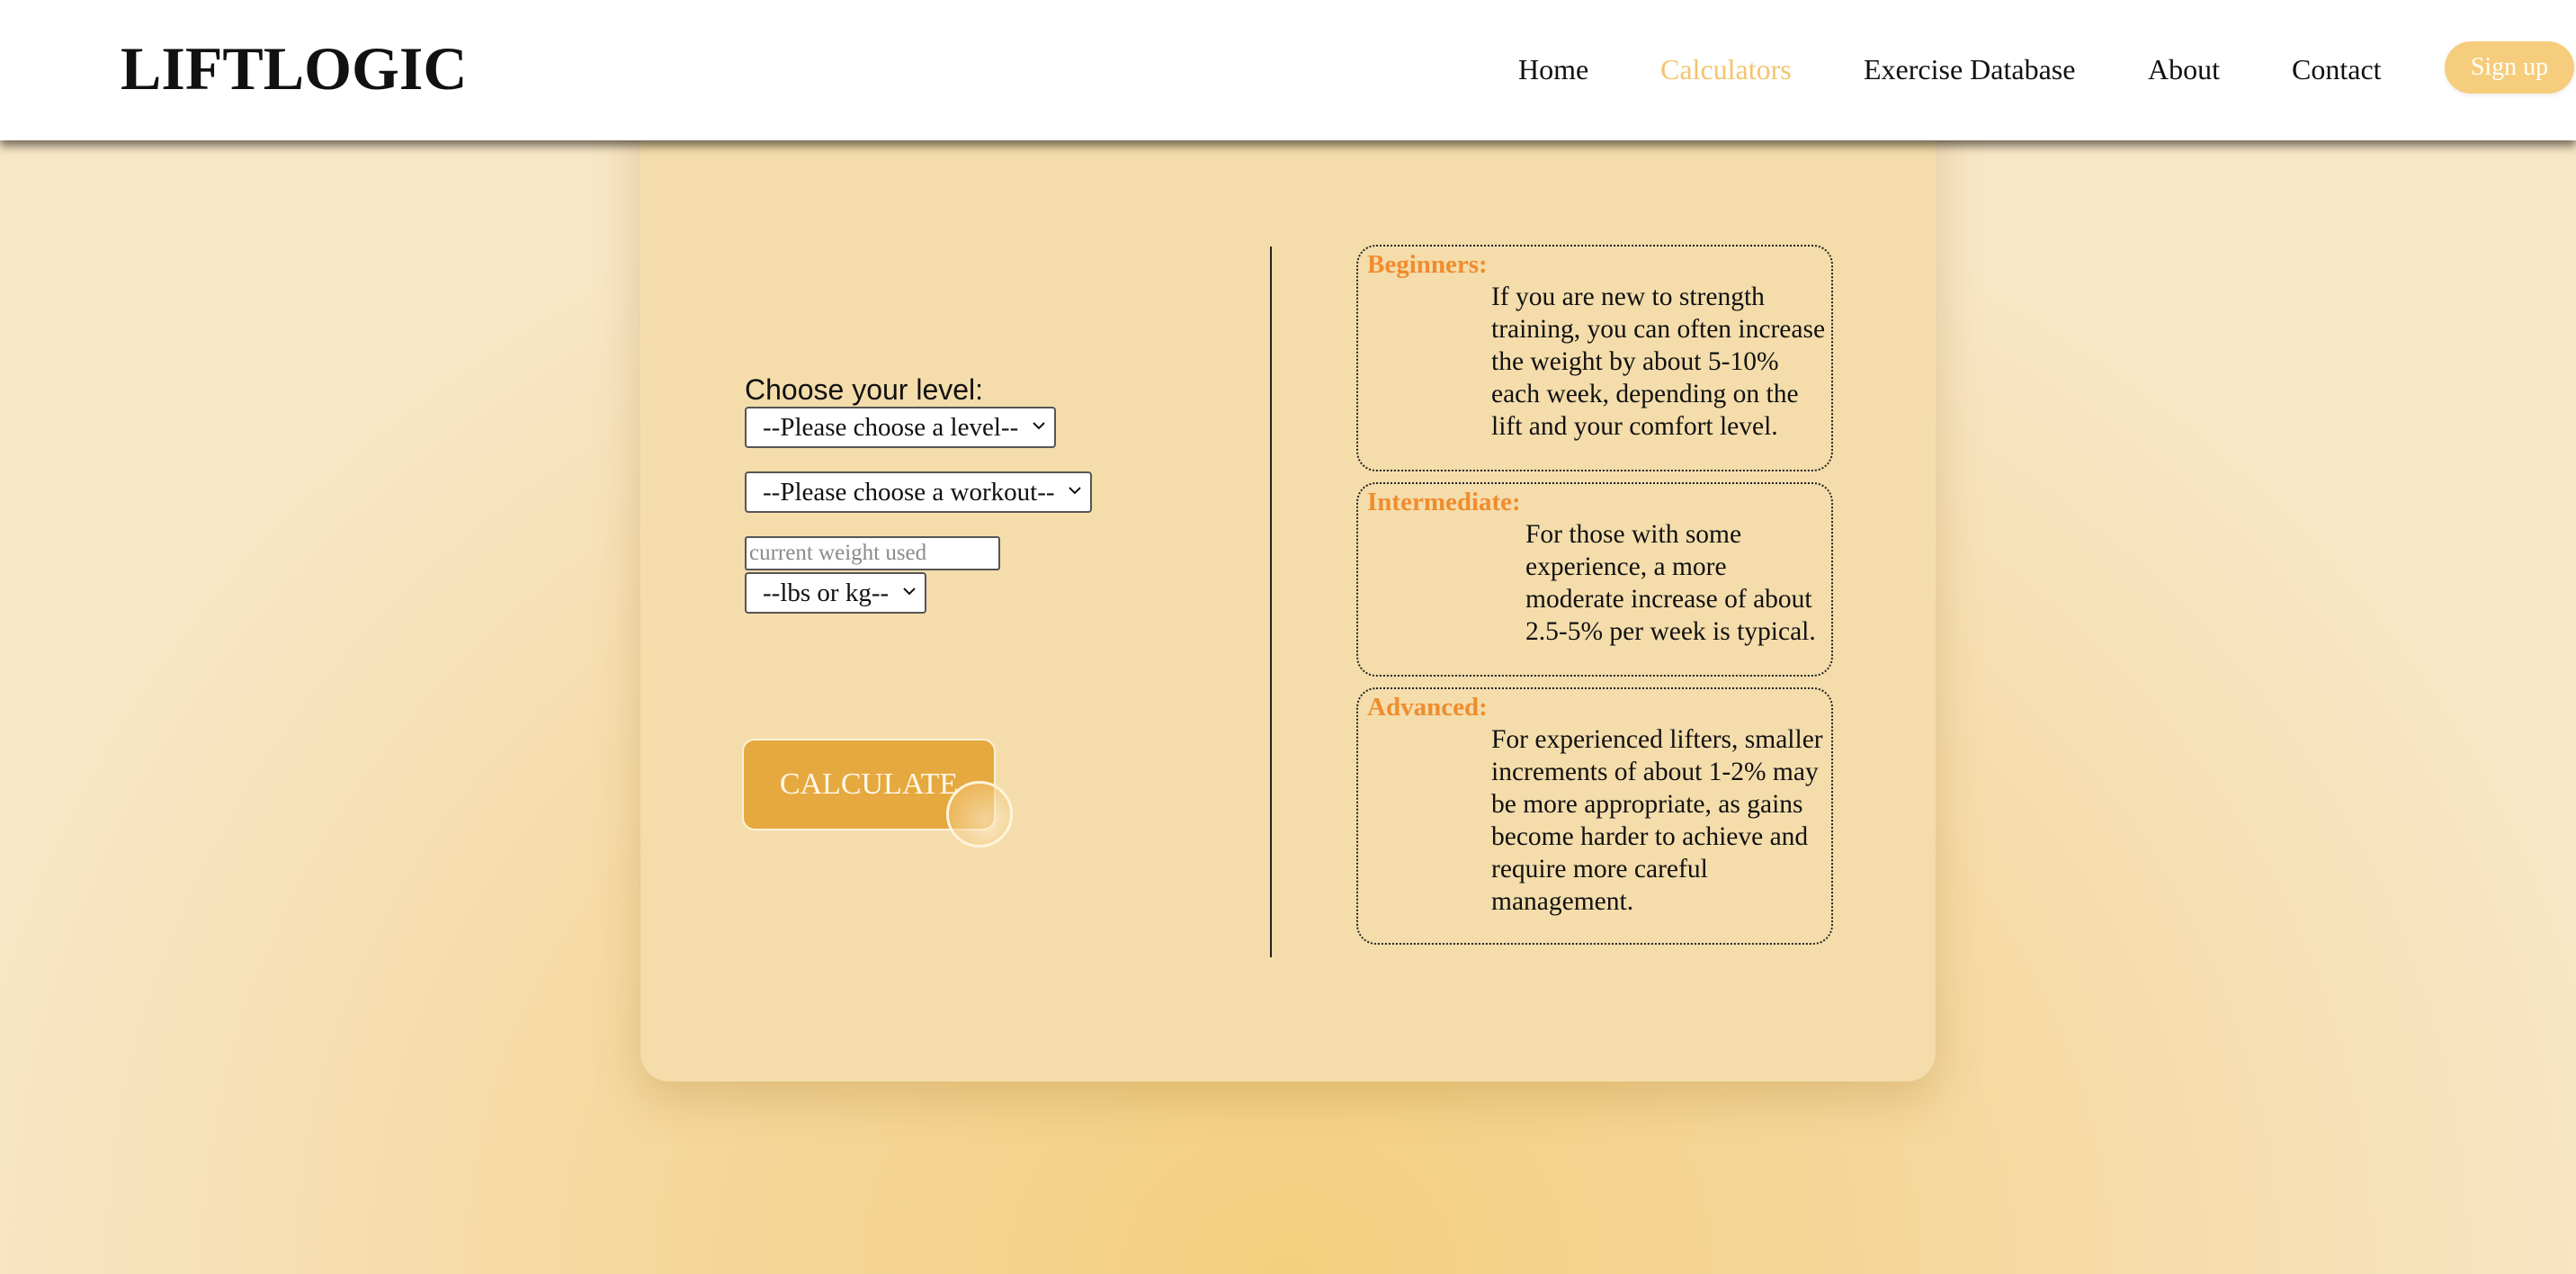  I want to click on nav-about-link: About, so click(2184, 69).